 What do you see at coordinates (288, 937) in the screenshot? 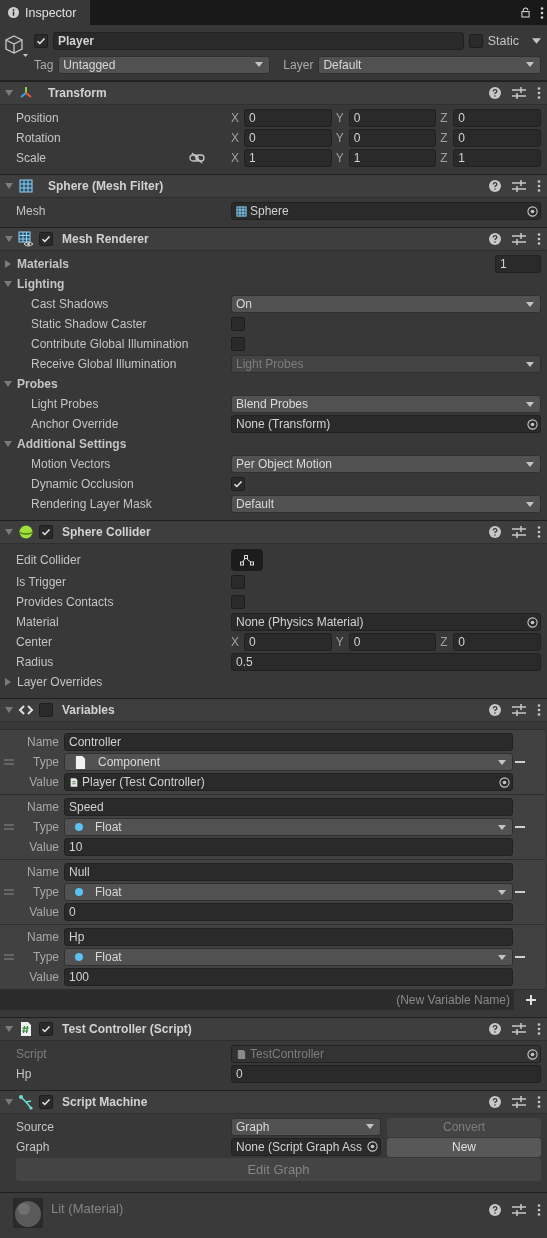
I see `name-field: Hp` at bounding box center [288, 937].